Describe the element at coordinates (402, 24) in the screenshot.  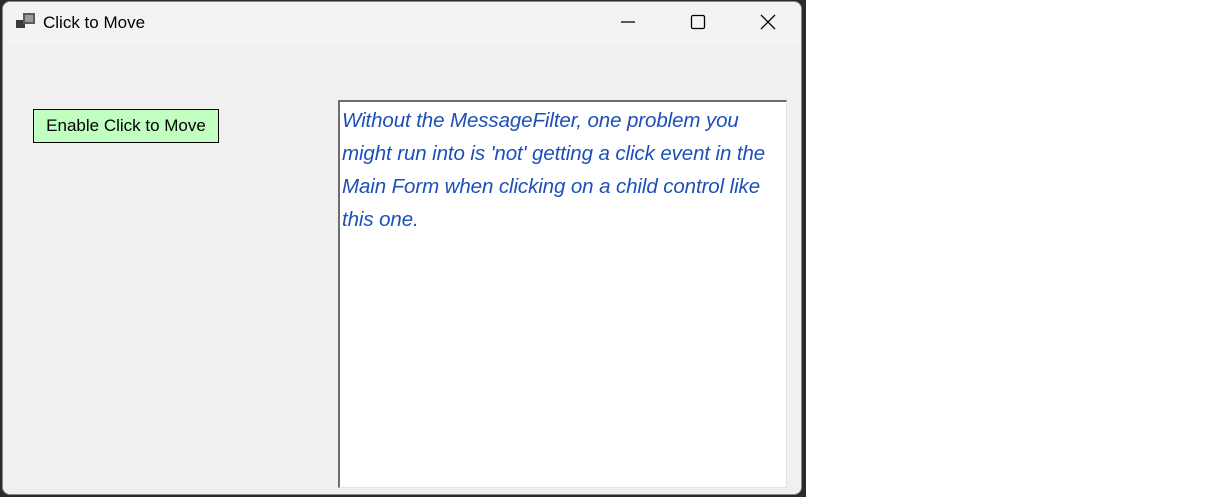
I see `title-bar: Click to Move` at that location.